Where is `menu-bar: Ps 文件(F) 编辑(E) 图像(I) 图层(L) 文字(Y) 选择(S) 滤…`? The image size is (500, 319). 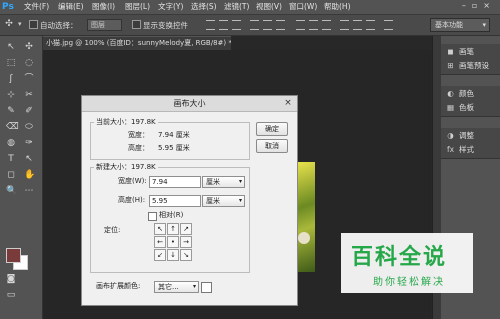 menu-bar: Ps 文件(F) 编辑(E) 图像(I) 图层(L) 文字(Y) 选择(S) 滤… is located at coordinates (250, 7).